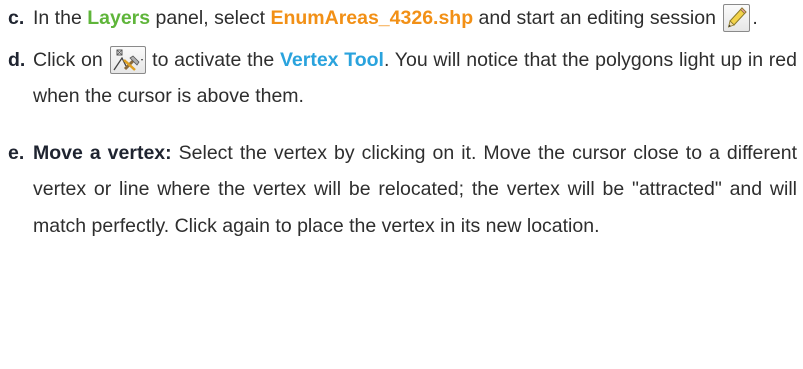  Describe the element at coordinates (594, 18) in the screenshot. I see `step-c-text-3: and start an editing session` at that location.